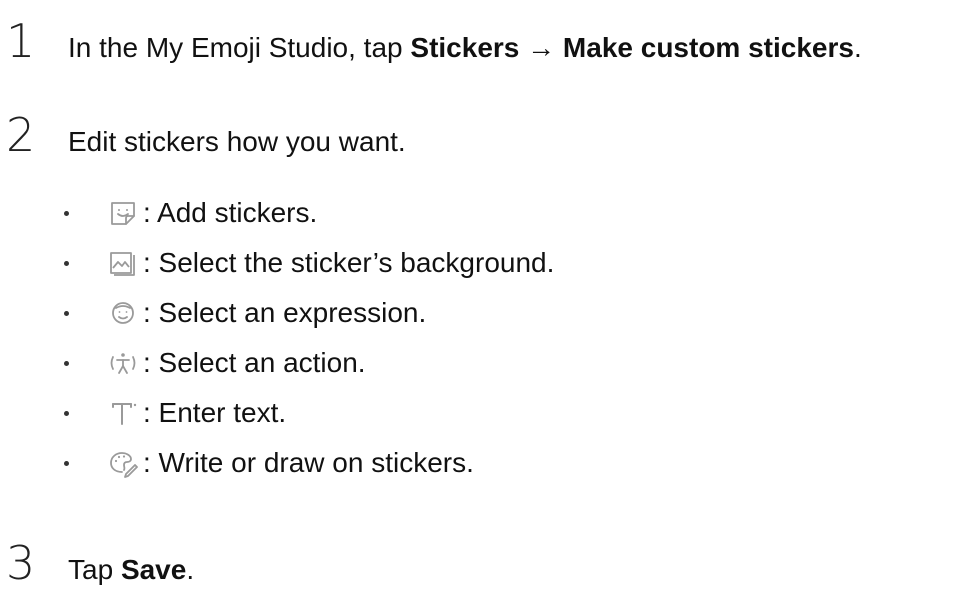 Image resolution: width=965 pixels, height=601 pixels. I want to click on bullet-text: : Write or draw on stickers., so click(308, 463).